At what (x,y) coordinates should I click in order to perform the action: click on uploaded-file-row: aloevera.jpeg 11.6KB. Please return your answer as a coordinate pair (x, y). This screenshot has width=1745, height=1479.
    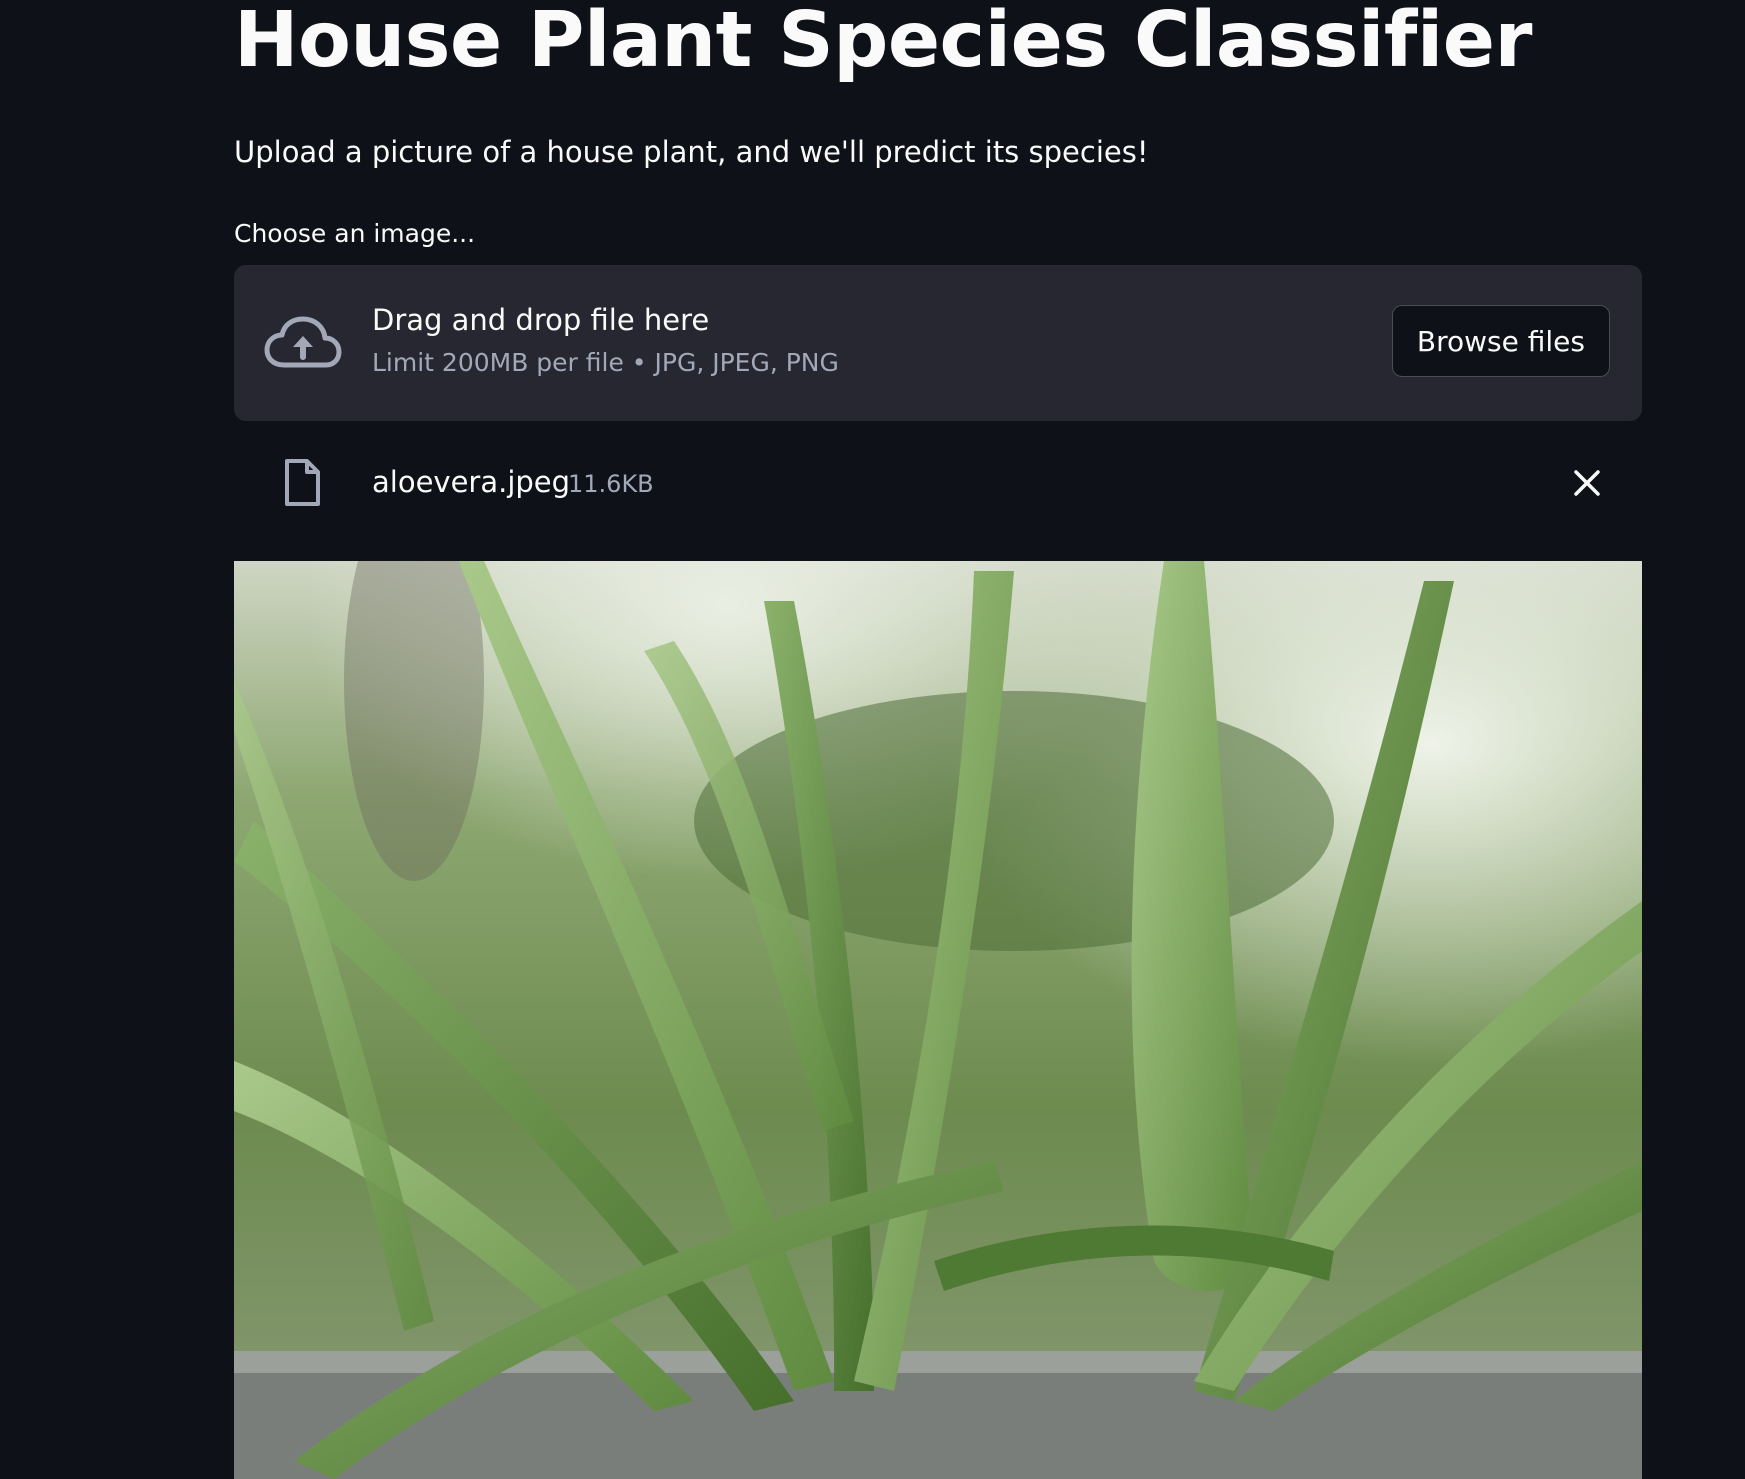
    Looking at the image, I should click on (938, 483).